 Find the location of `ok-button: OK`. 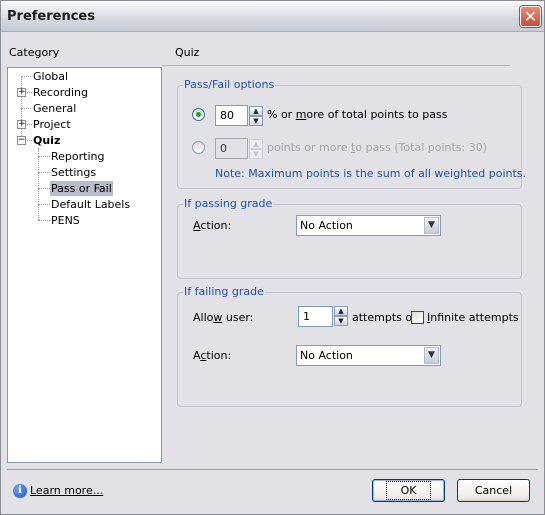

ok-button: OK is located at coordinates (408, 490).